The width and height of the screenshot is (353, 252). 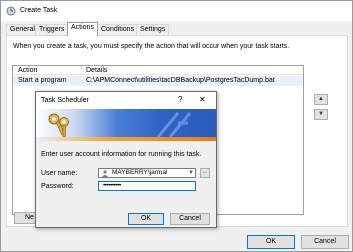 I want to click on user-name-label: User name:, so click(x=59, y=173).